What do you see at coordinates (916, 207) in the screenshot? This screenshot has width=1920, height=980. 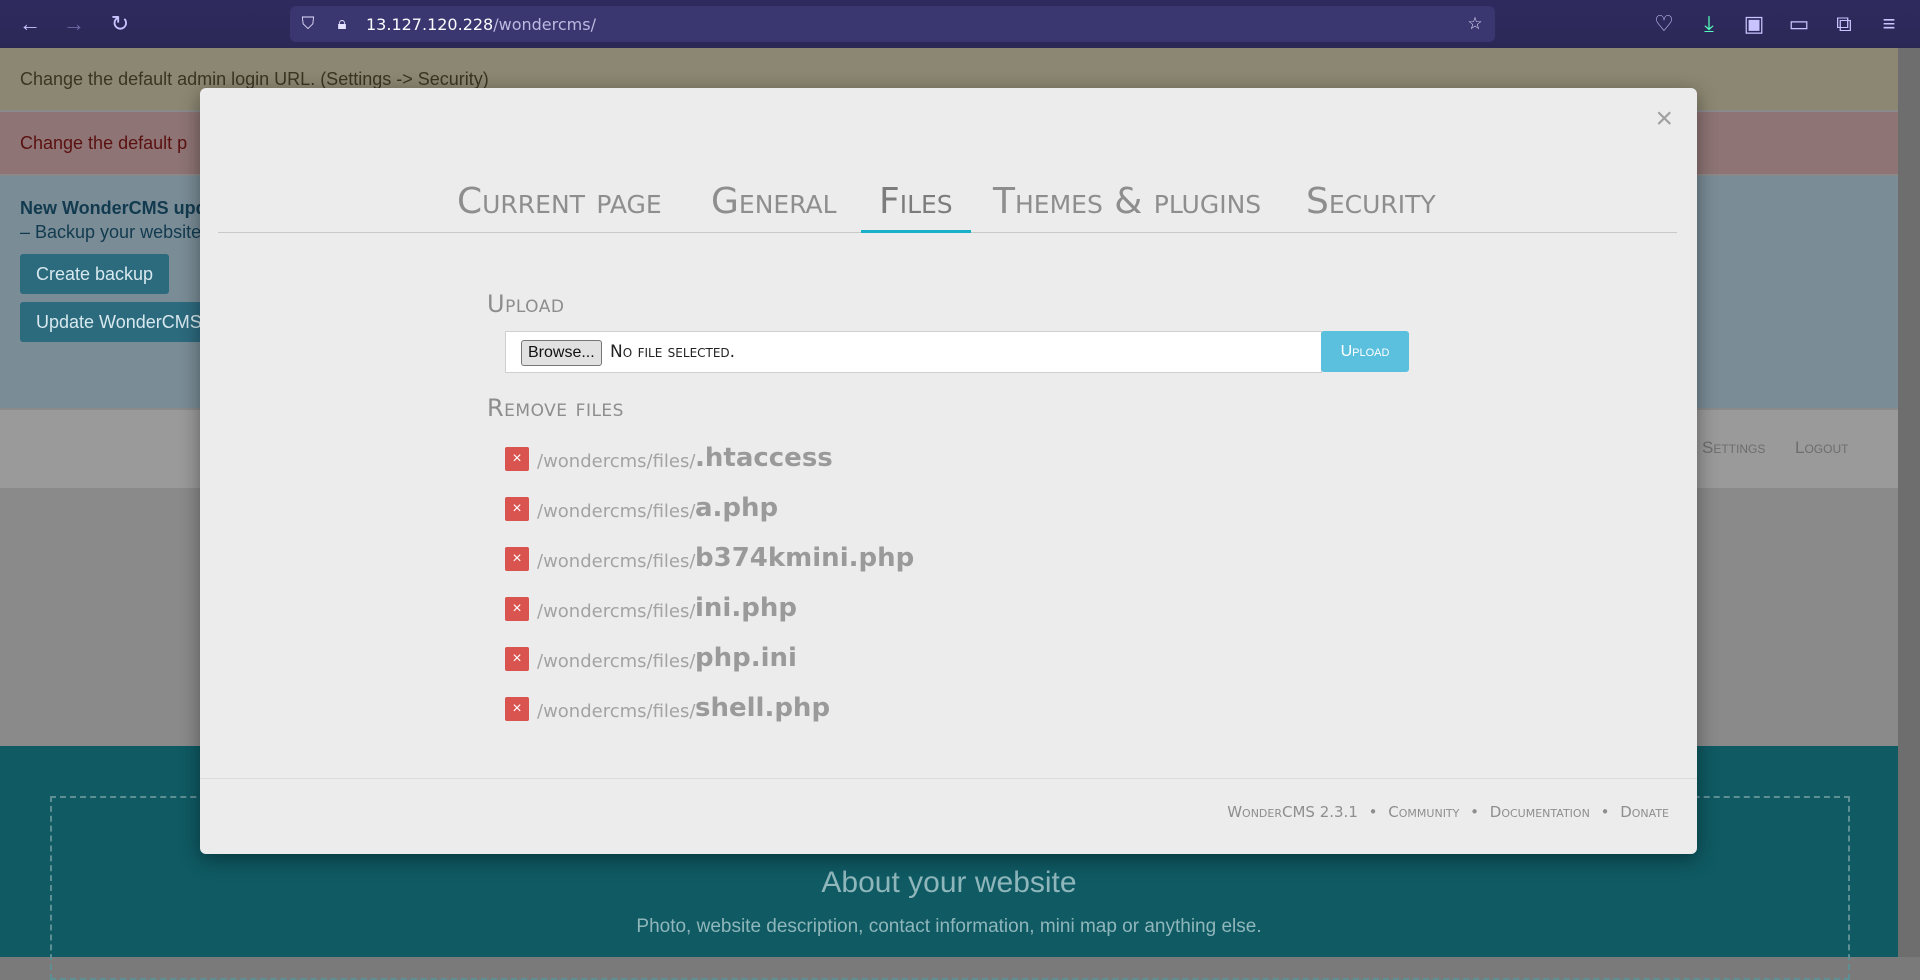 I see `tab-files: Files` at bounding box center [916, 207].